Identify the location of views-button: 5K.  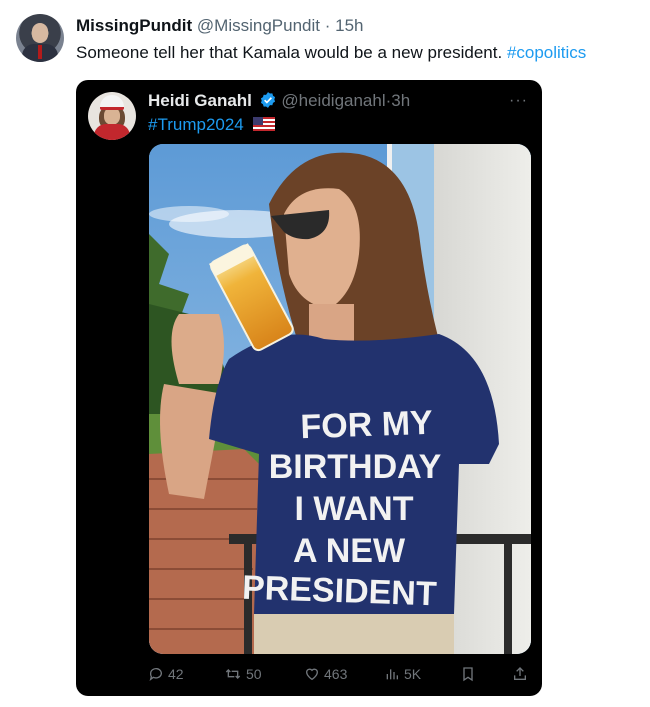
(402, 674).